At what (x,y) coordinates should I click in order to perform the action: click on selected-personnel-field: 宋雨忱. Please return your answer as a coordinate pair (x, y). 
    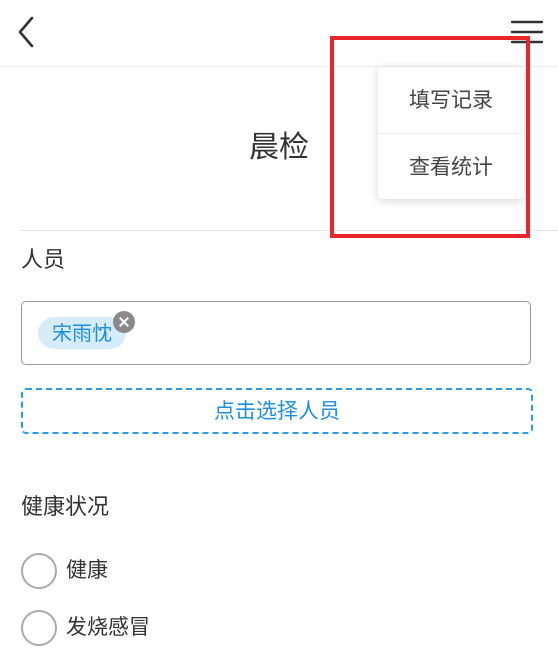
    Looking at the image, I should click on (276, 333).